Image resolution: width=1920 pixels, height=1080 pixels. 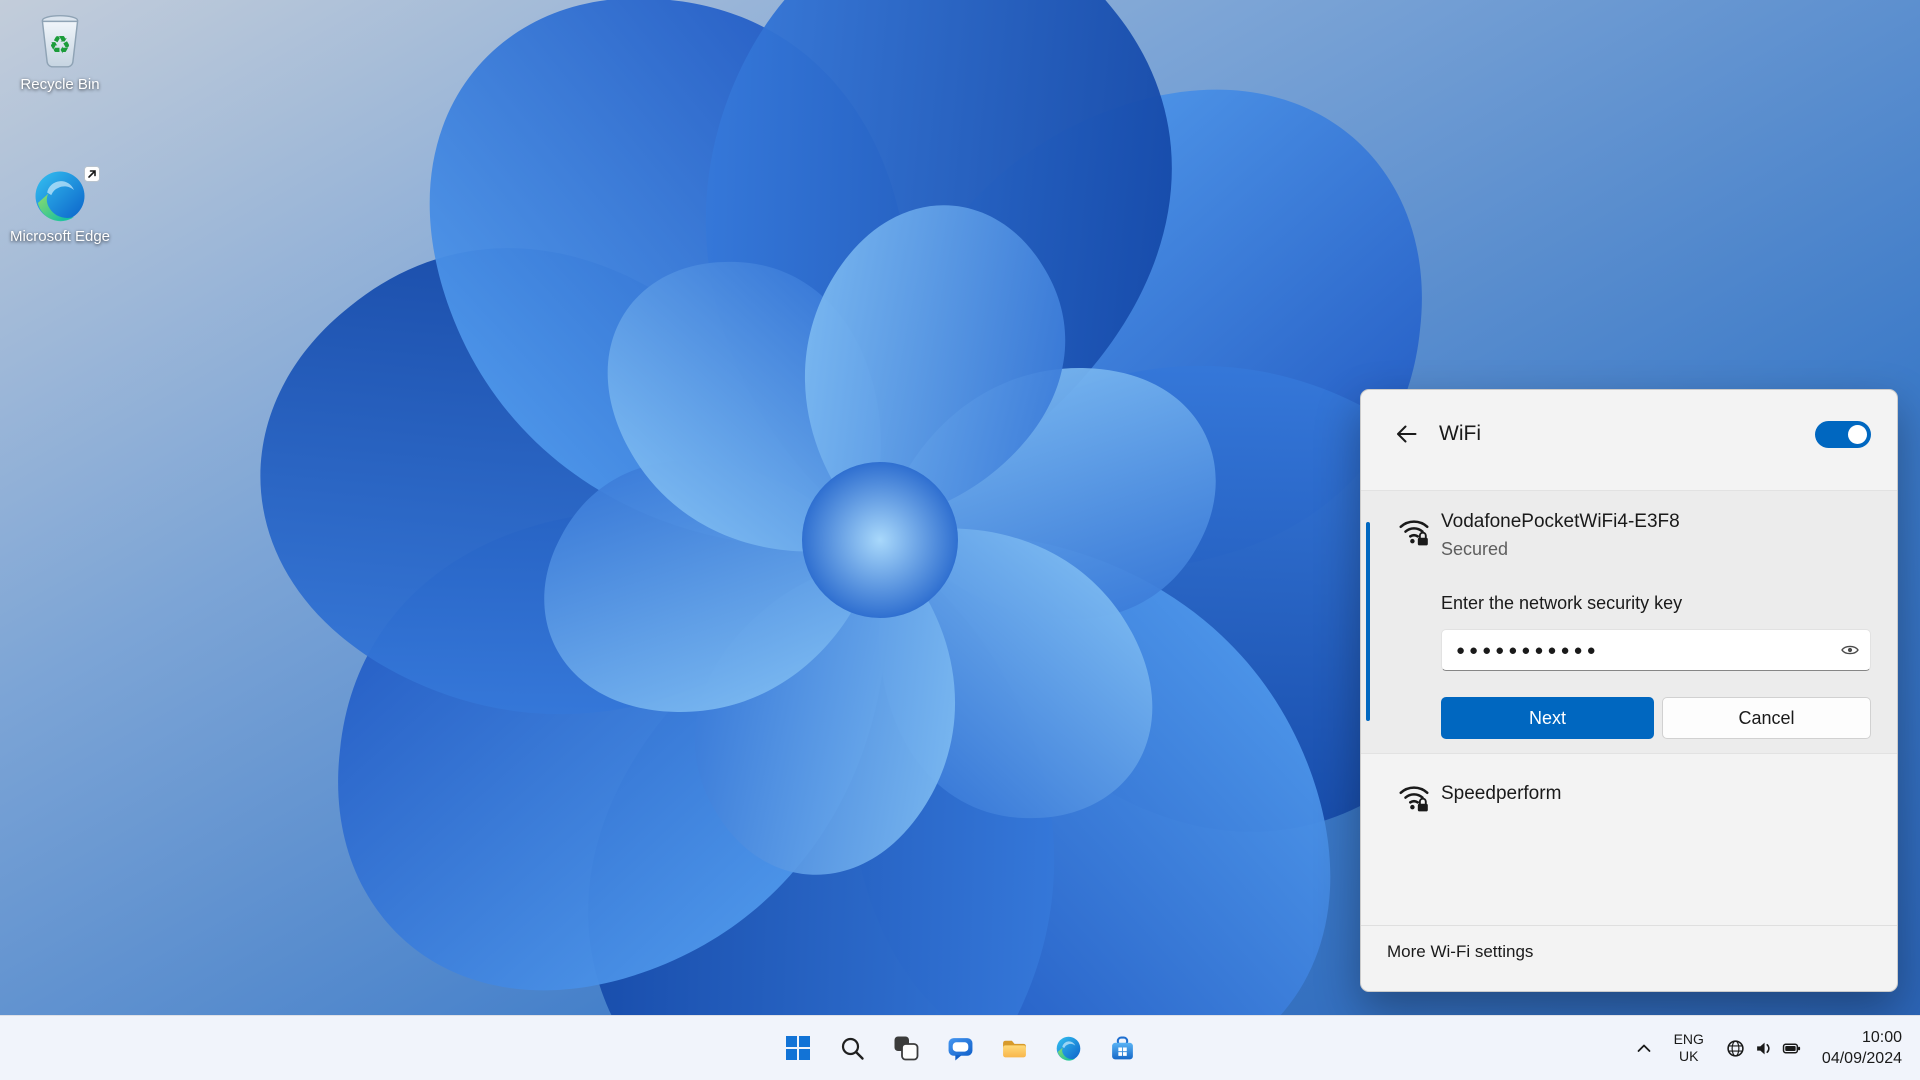 I want to click on search-button, so click(x=852, y=1048).